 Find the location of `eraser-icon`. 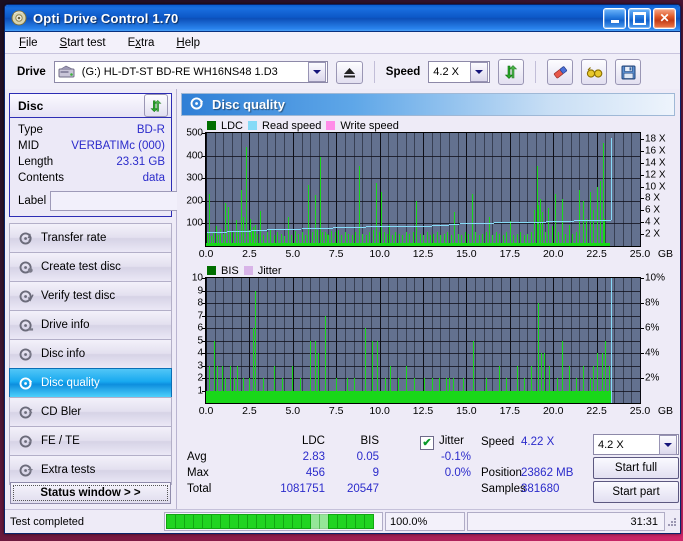

eraser-icon is located at coordinates (560, 72).